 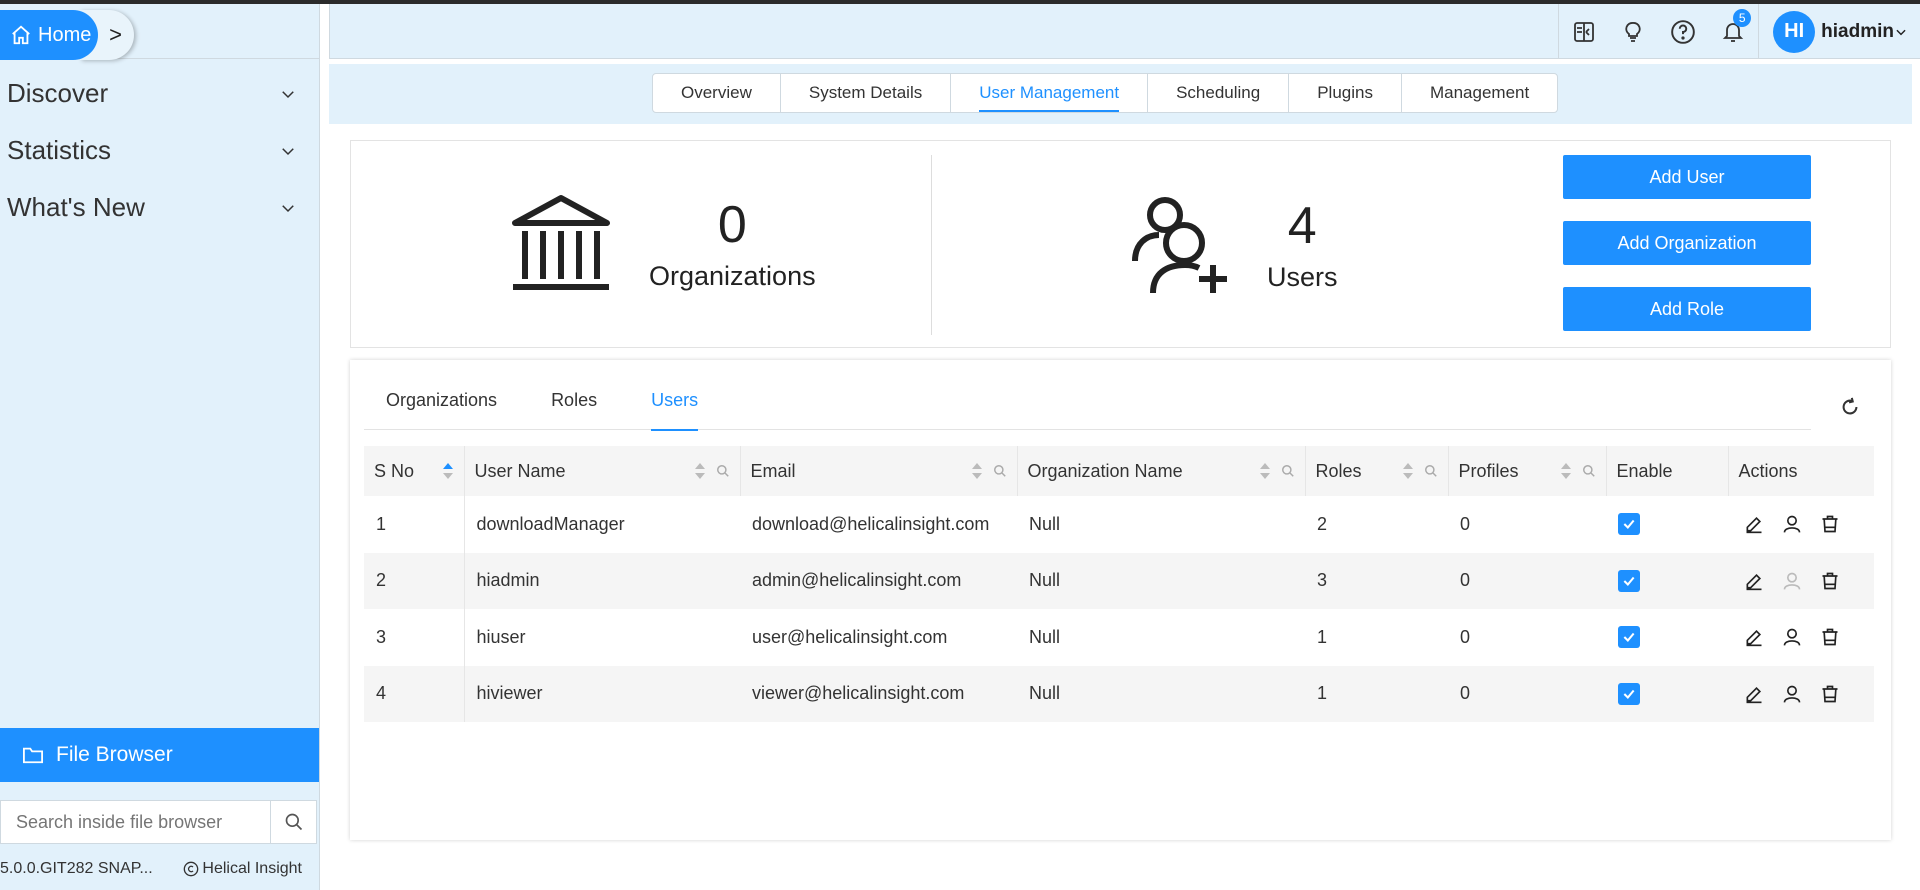 What do you see at coordinates (441, 406) in the screenshot?
I see `subtab-organizations: Organizations` at bounding box center [441, 406].